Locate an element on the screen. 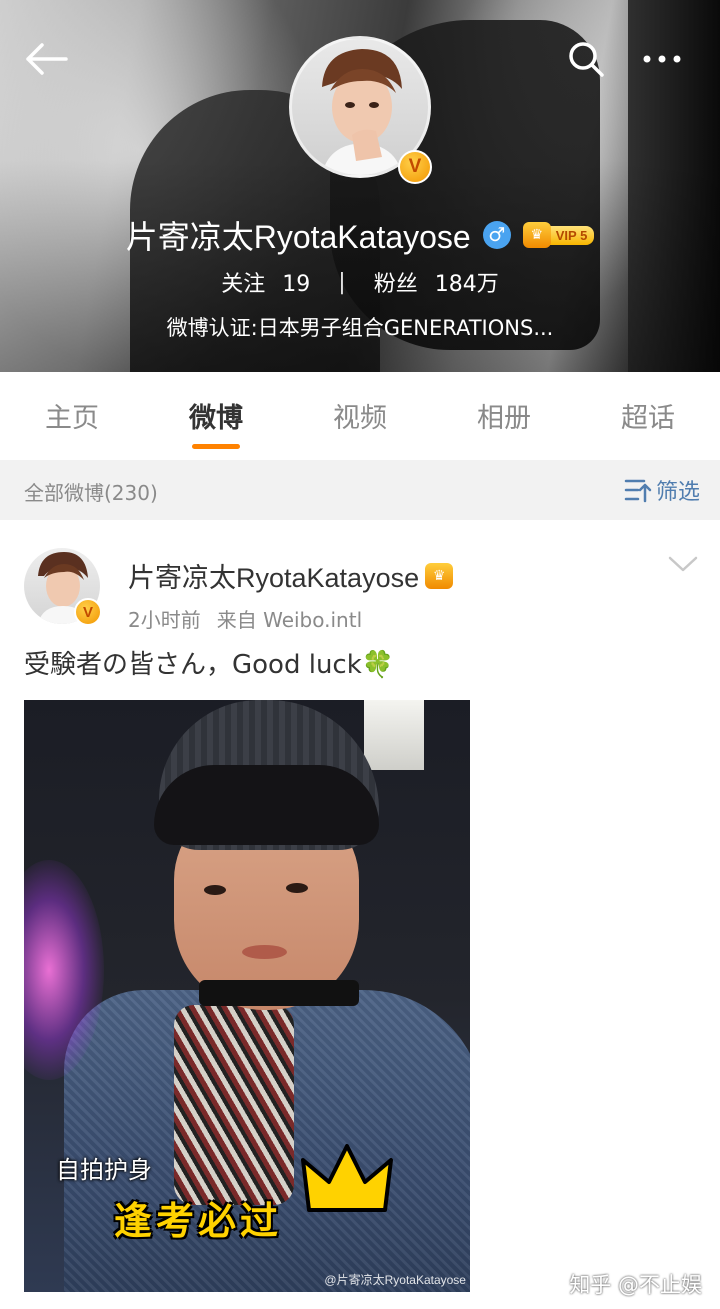  clover-emoji: 🍀 is located at coordinates (378, 665).